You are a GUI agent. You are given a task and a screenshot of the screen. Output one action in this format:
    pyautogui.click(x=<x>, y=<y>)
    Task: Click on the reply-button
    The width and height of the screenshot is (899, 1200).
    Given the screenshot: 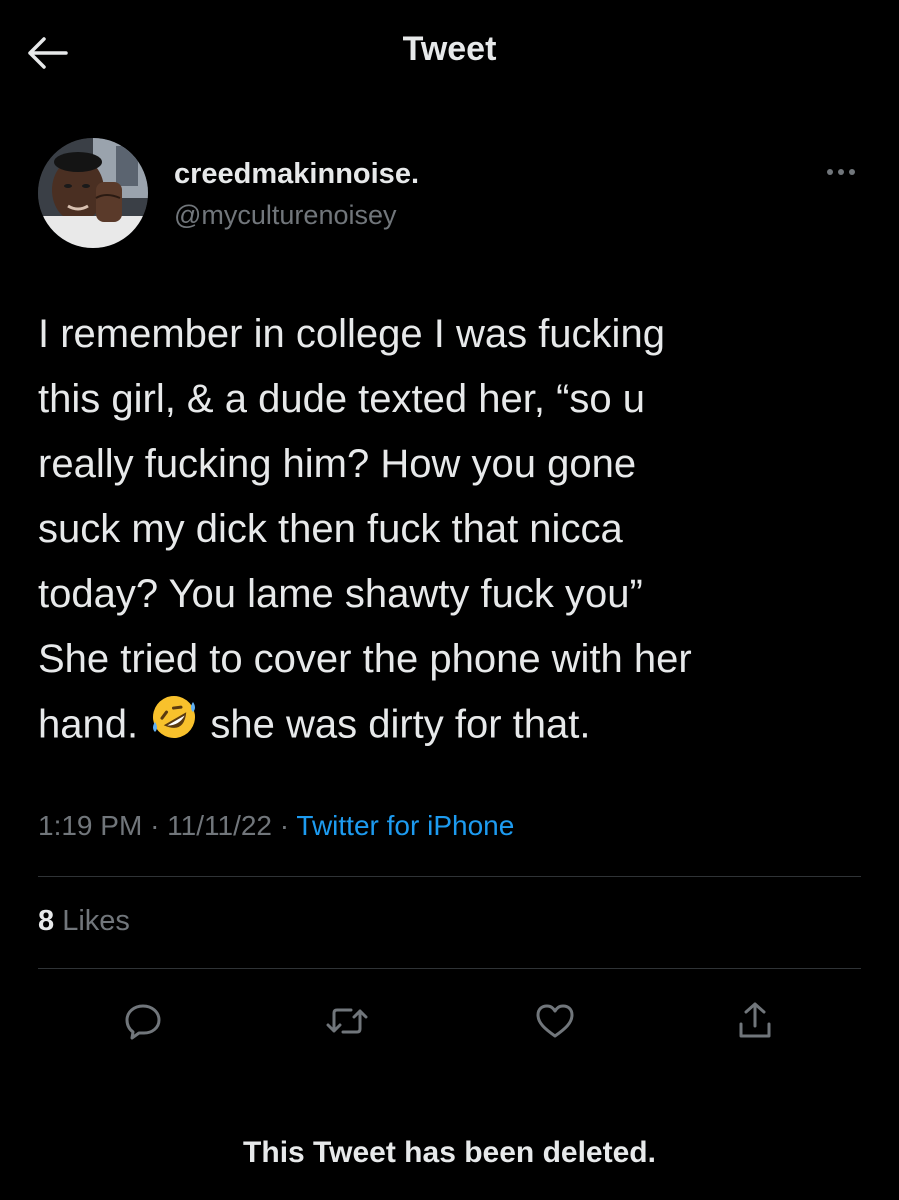 What is the action you would take?
    pyautogui.click(x=143, y=1021)
    